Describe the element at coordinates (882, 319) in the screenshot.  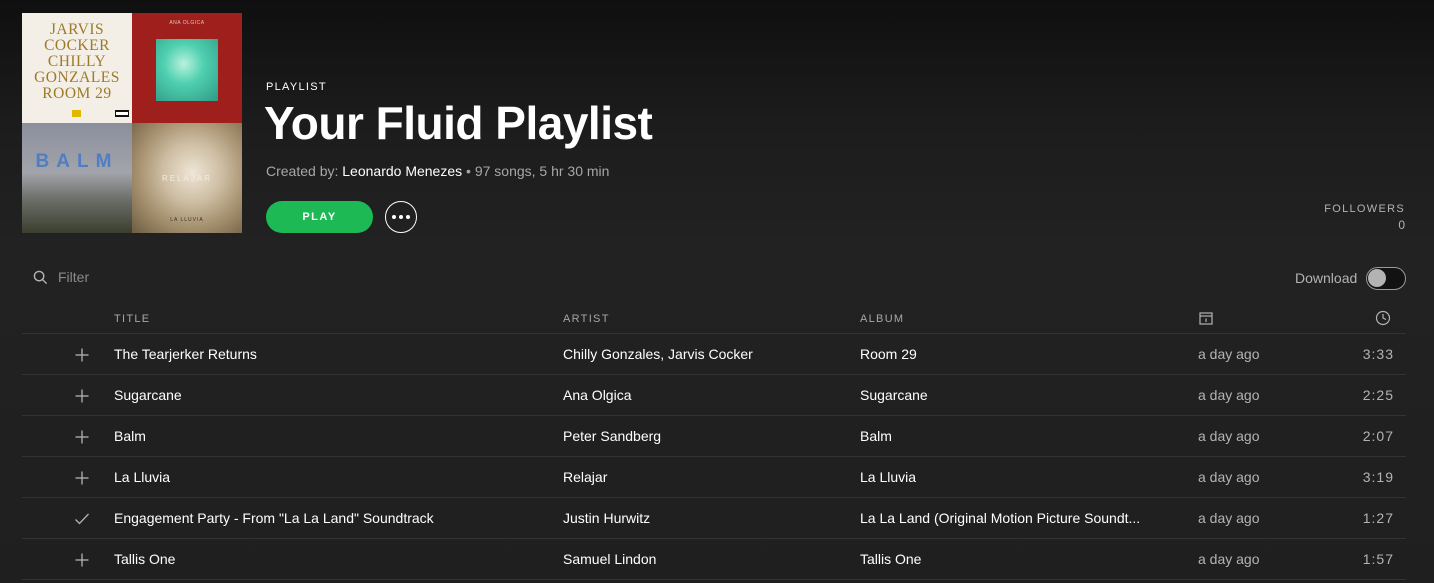
I see `column-header-album: ALBUM` at that location.